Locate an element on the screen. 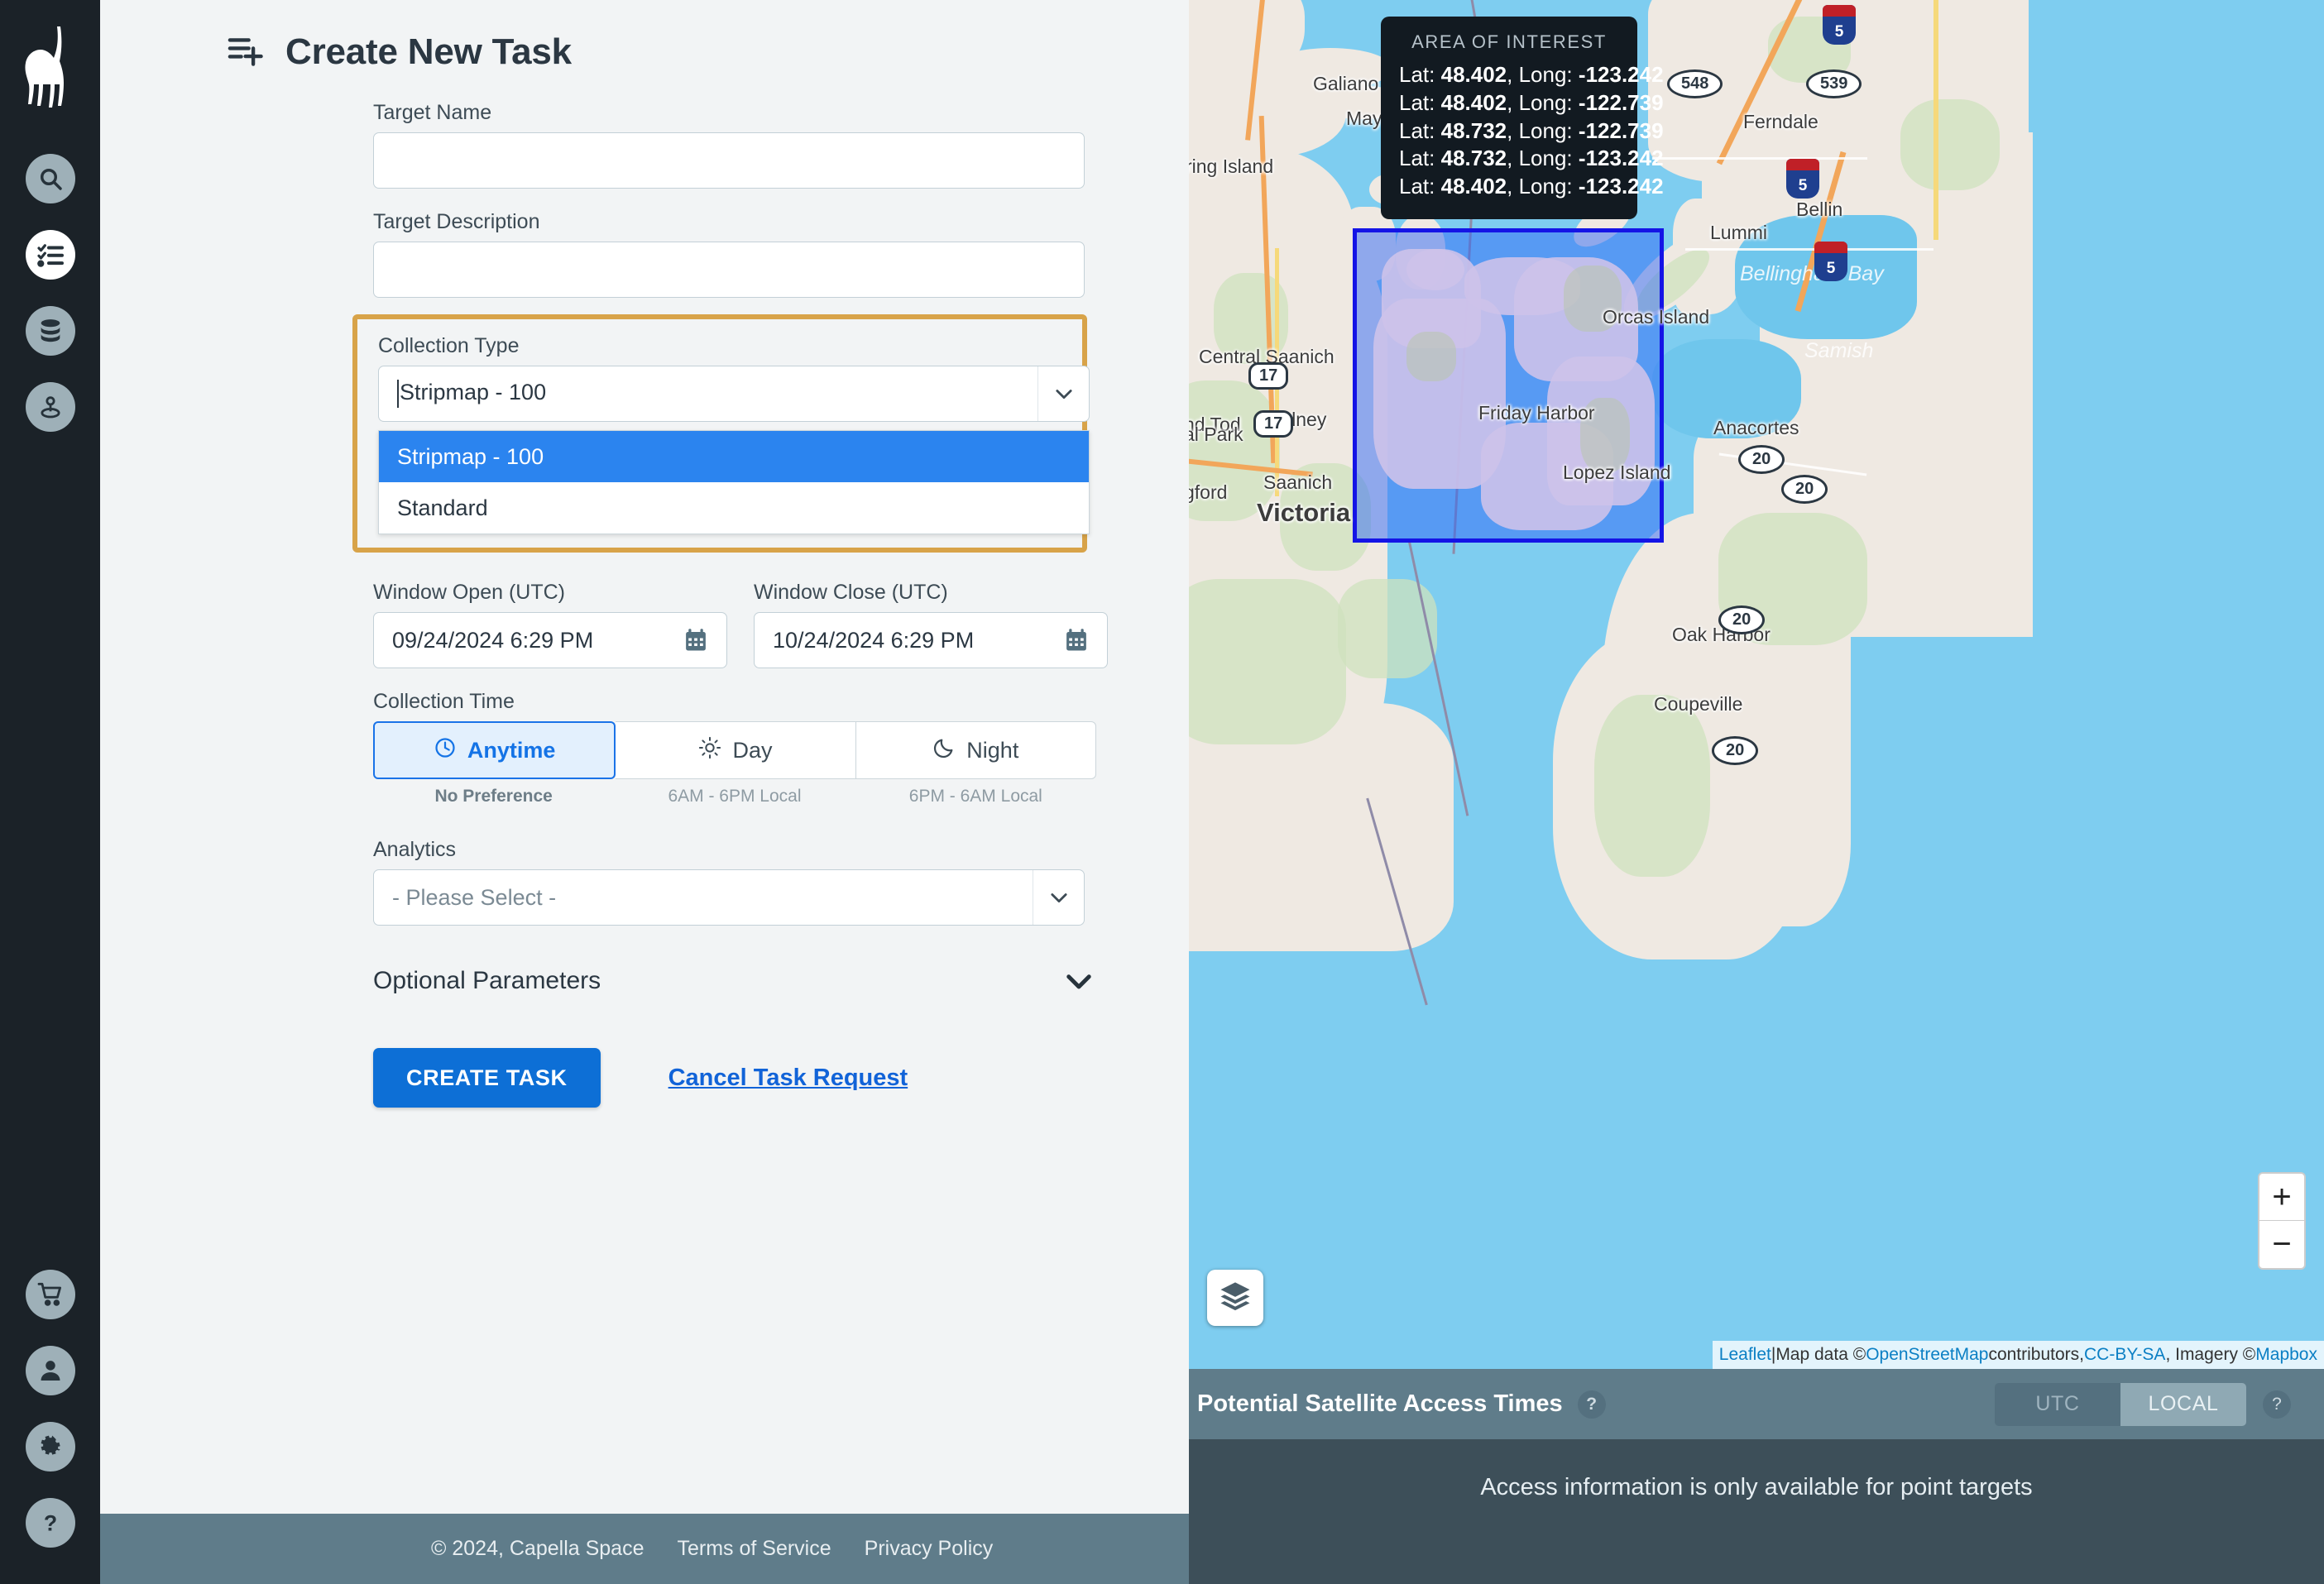  collection-type-select: Stripmap - 100 is located at coordinates (734, 394).